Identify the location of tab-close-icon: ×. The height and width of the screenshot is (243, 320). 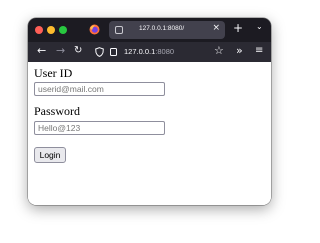
(216, 28).